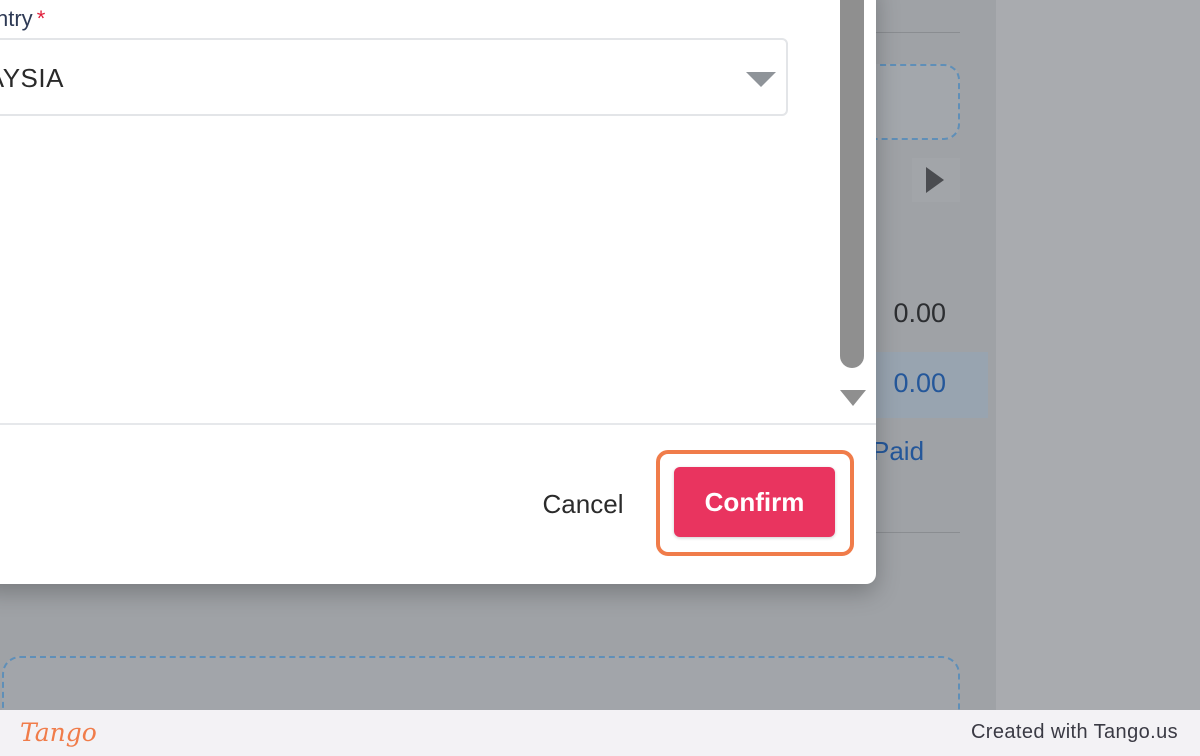 The width and height of the screenshot is (1200, 756). I want to click on background-dashed-panel, so click(481, 683).